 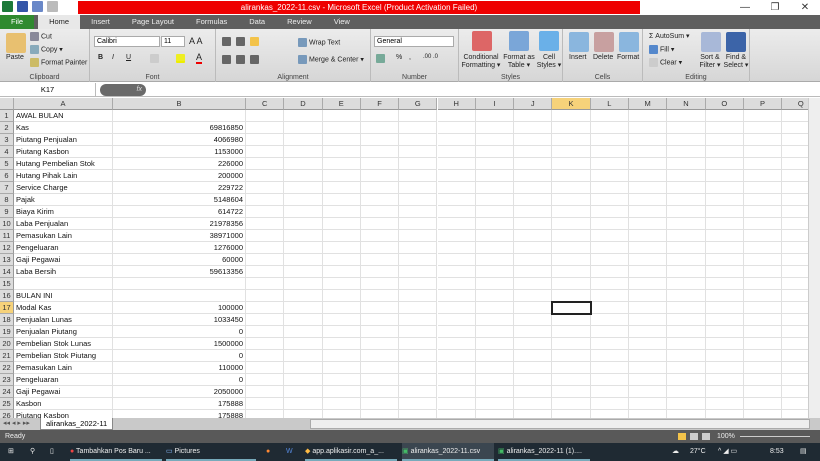 I want to click on cell-D15, so click(x=303, y=284).